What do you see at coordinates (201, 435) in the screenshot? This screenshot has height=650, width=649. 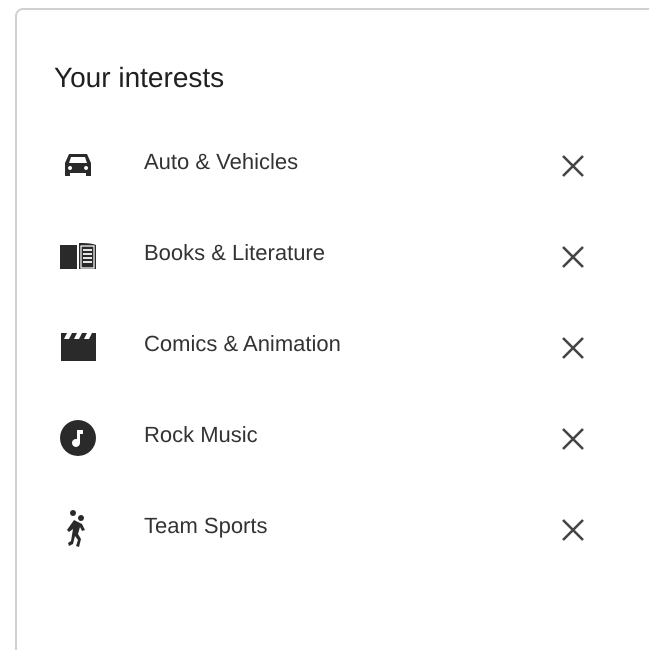 I see `interest-label: Rock Music` at bounding box center [201, 435].